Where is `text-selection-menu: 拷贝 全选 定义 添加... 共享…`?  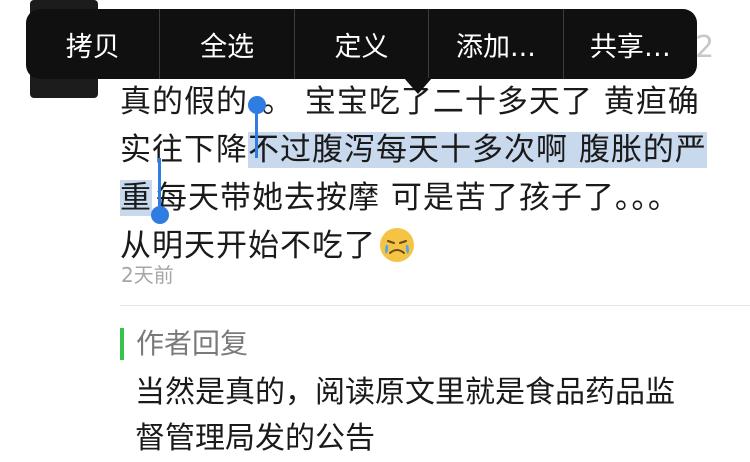 text-selection-menu: 拷贝 全选 定义 添加... 共享… is located at coordinates (361, 44).